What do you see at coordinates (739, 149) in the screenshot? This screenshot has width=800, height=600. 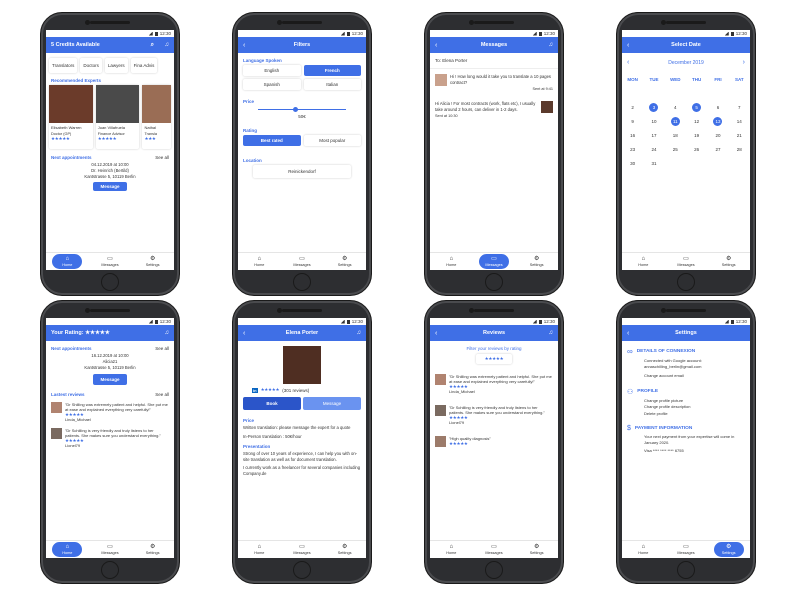 I see `calendar-day: 28` at bounding box center [739, 149].